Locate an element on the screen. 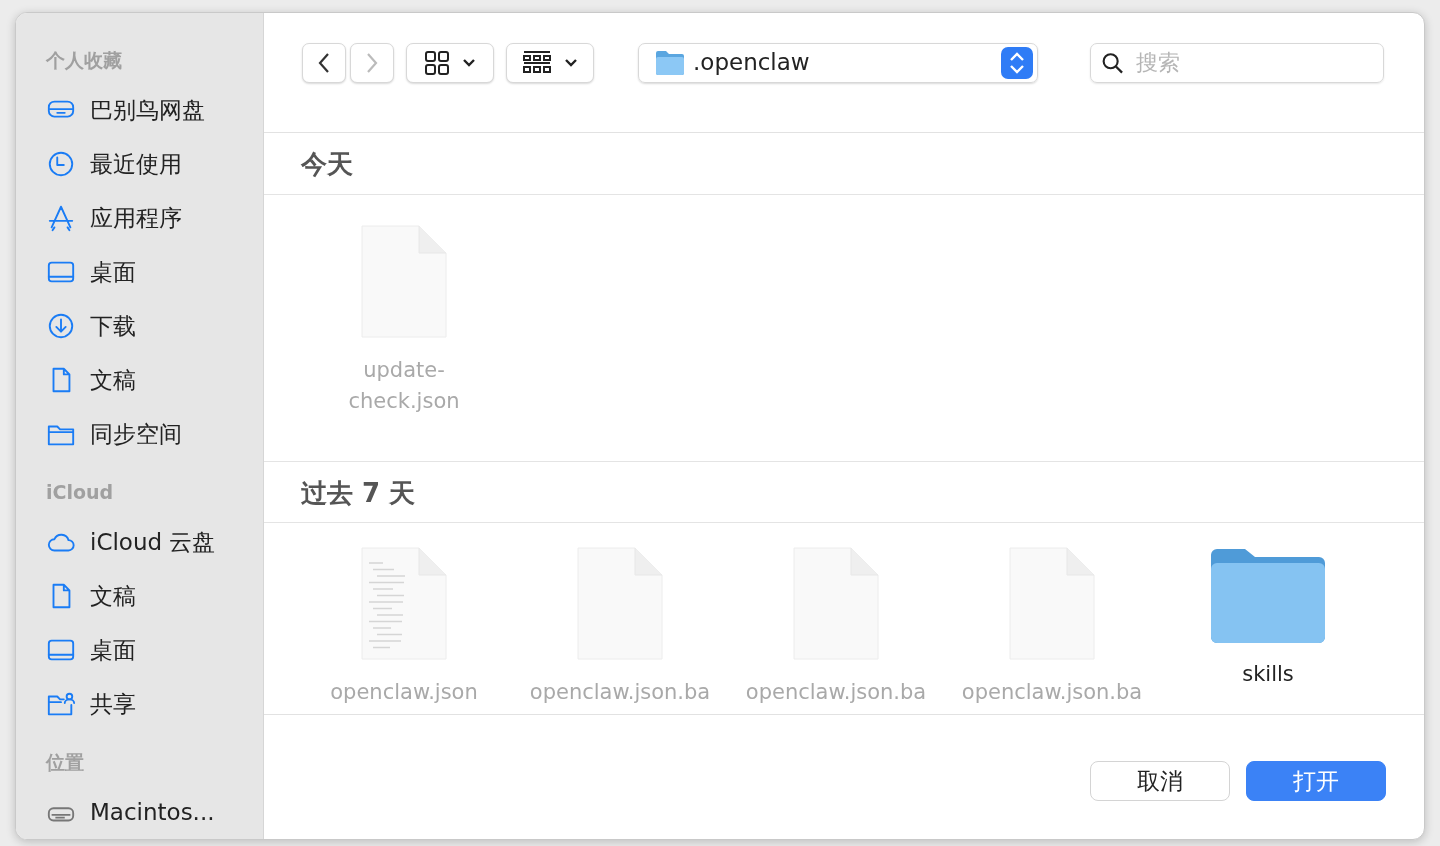 This screenshot has width=1440, height=846. sidebar-item: 下载 is located at coordinates (154, 326).